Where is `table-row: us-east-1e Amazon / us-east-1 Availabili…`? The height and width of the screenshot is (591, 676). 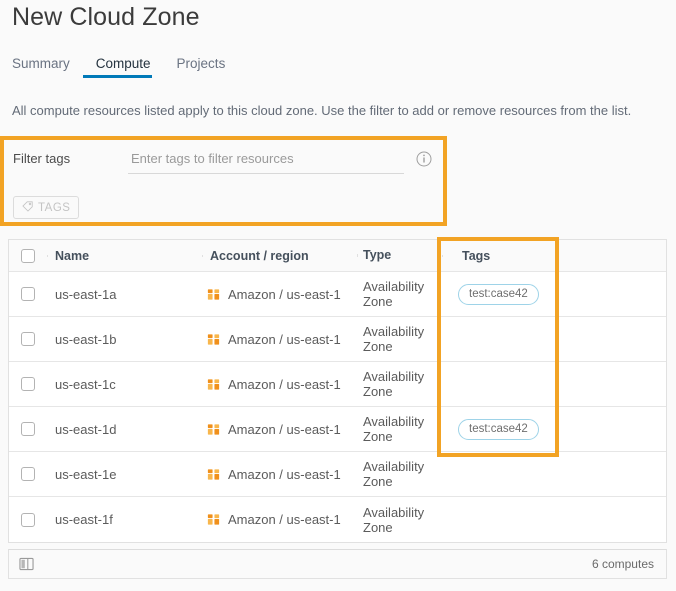 table-row: us-east-1e Amazon / us-east-1 Availabili… is located at coordinates (337, 474).